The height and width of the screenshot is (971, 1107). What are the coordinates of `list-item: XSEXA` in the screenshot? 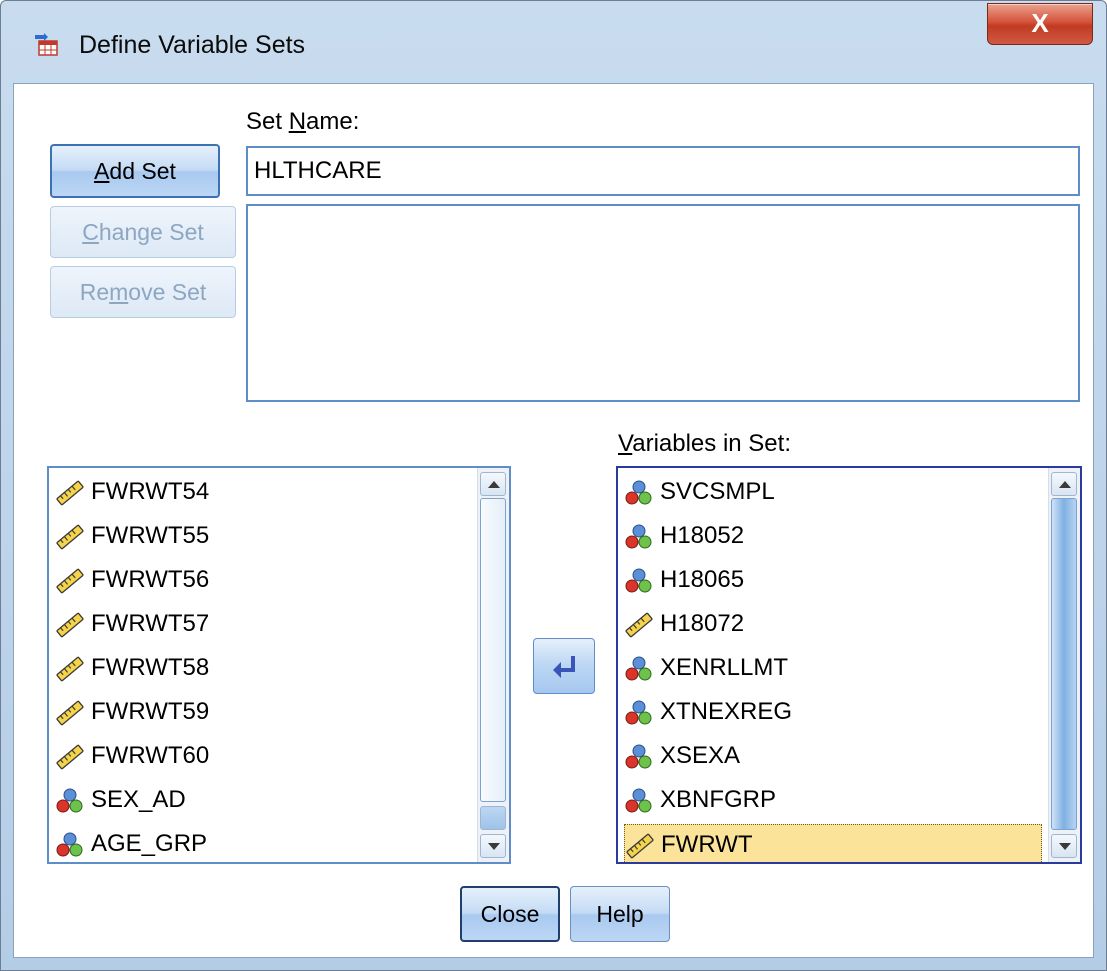 It's located at (833, 756).